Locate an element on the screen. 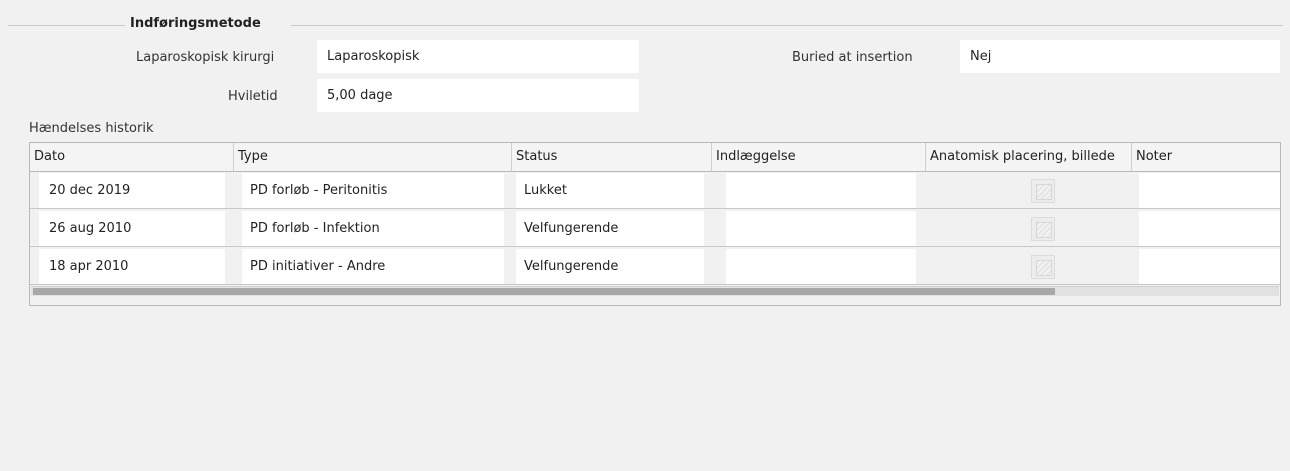 This screenshot has height=471, width=1290. buried-at-insertion-field: Nej is located at coordinates (1120, 56).